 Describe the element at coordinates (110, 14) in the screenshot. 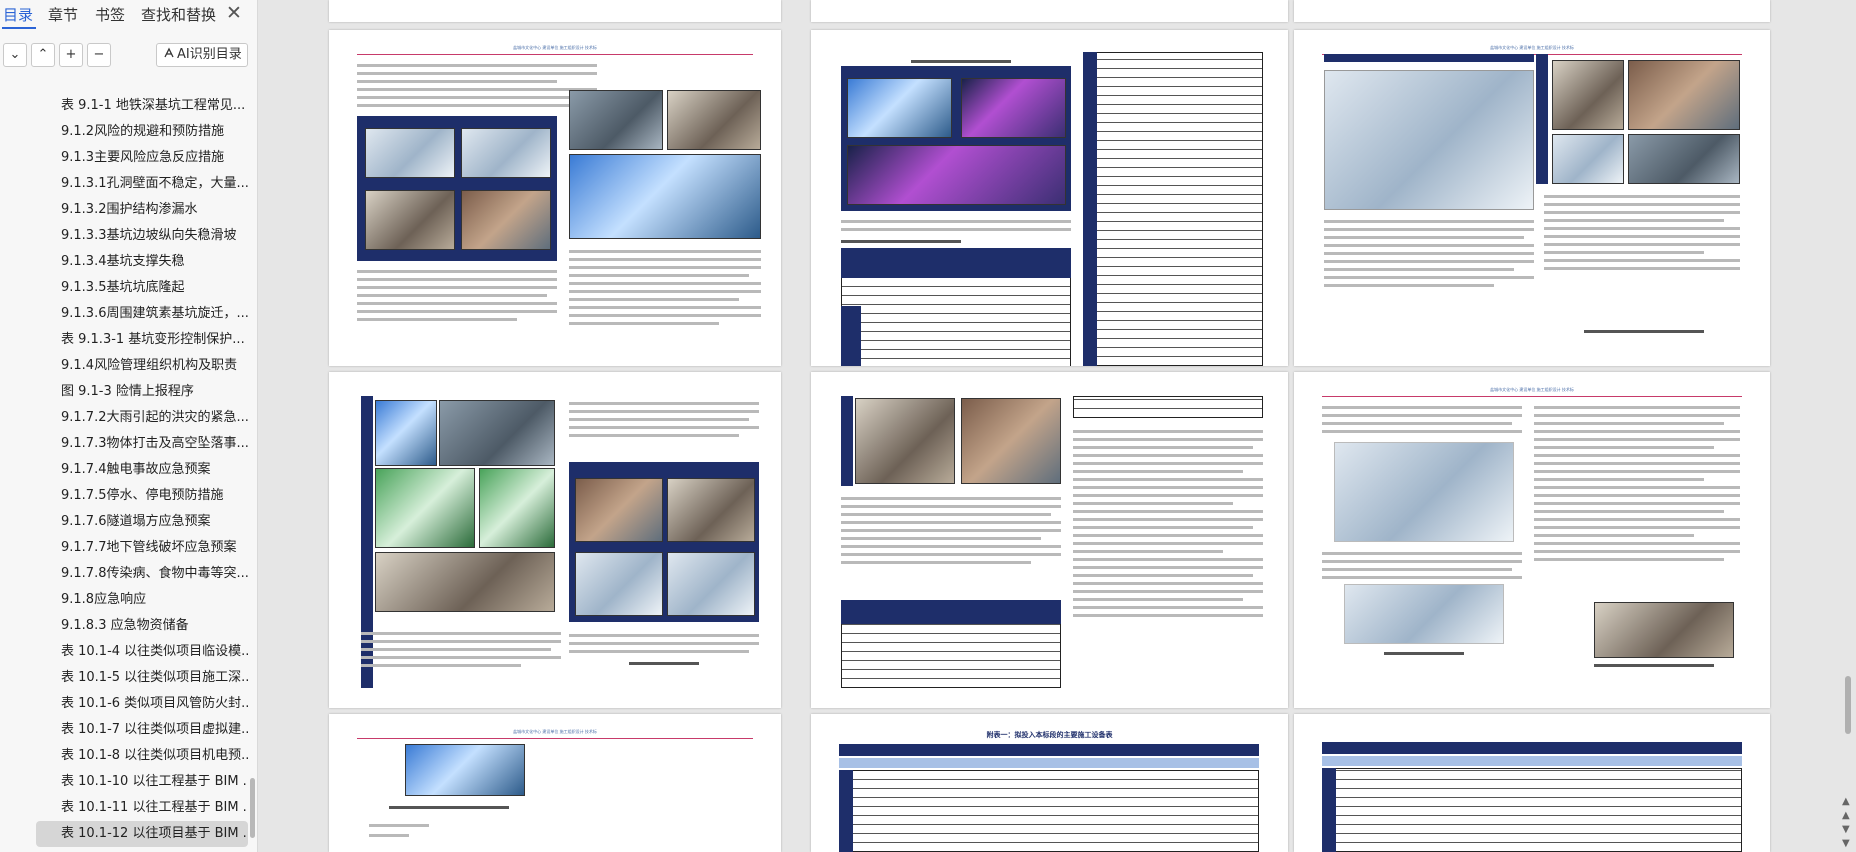

I see `tab-bookmarks: 书签` at that location.